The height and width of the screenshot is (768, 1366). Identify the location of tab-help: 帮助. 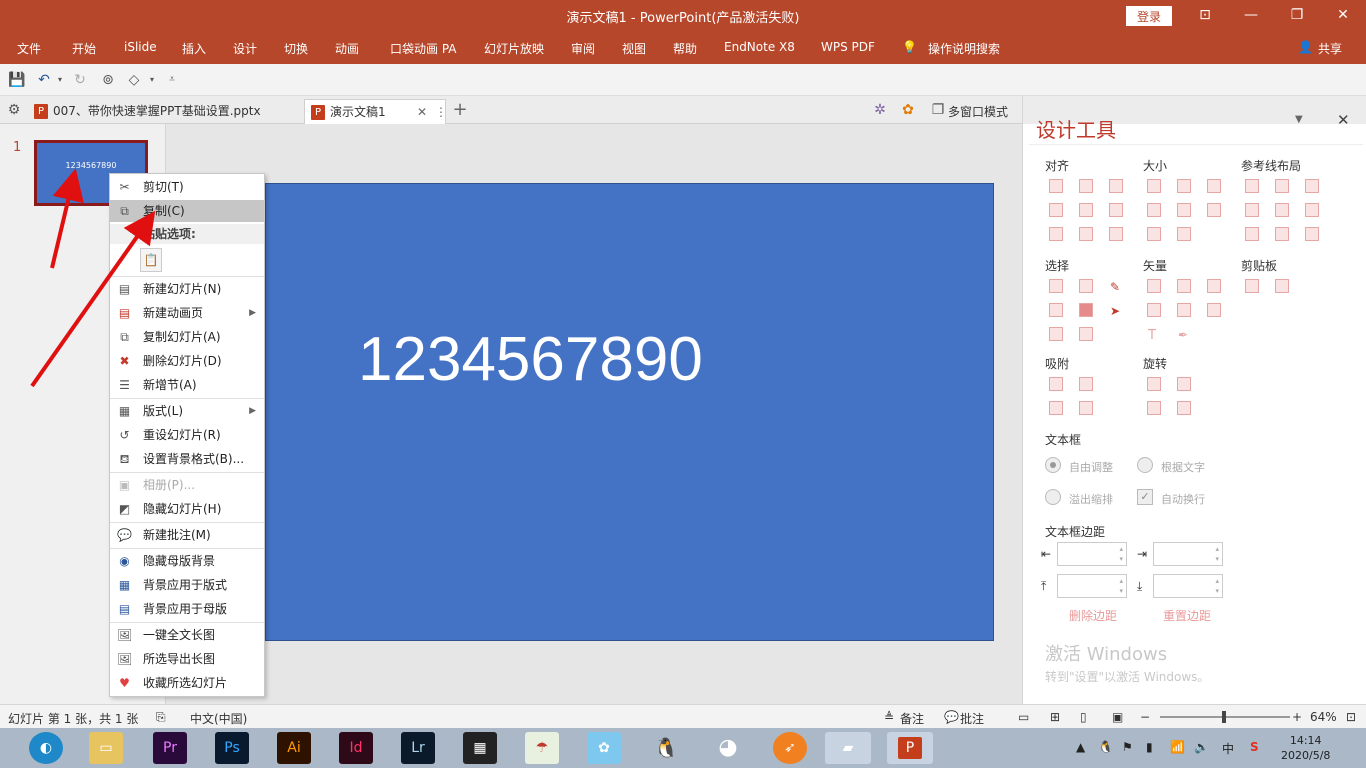
(685, 48).